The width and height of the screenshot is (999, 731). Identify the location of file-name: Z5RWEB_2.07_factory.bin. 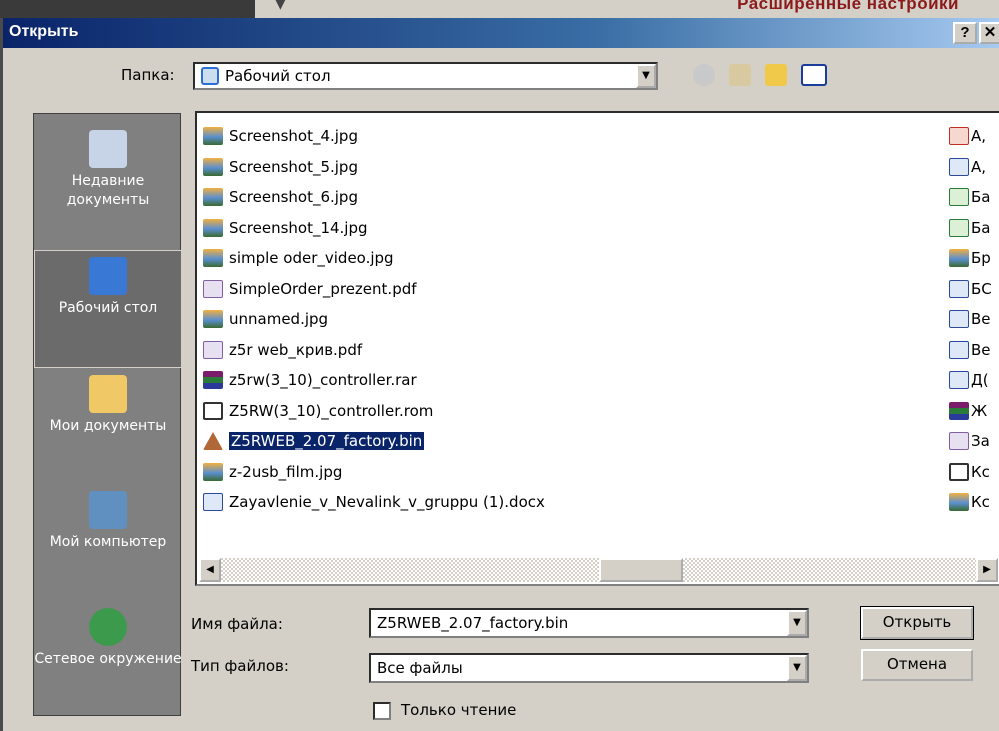
(326, 441).